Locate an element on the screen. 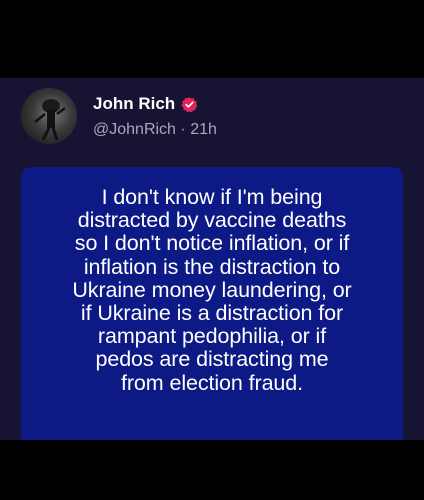  handle-row: @JohnRich · 21h is located at coordinates (155, 130).